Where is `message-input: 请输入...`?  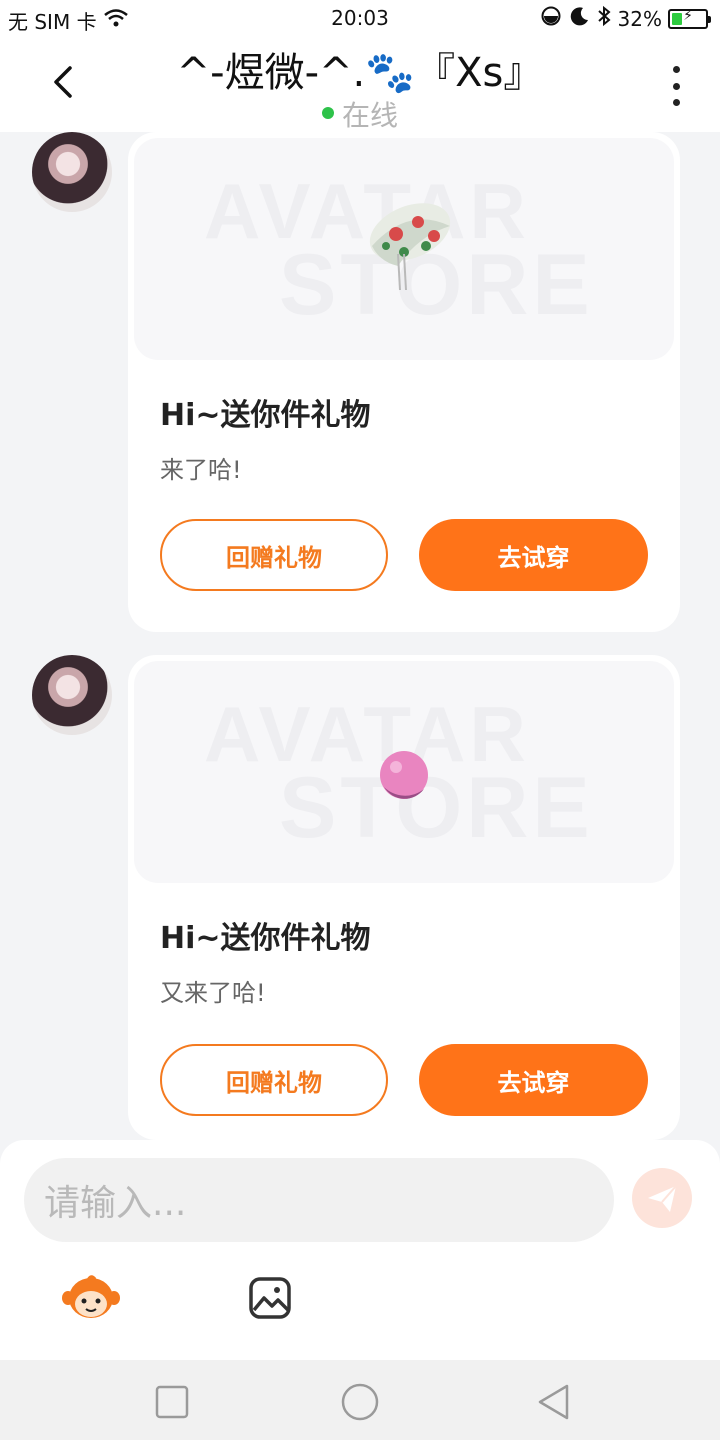 message-input: 请输入... is located at coordinates (319, 1200).